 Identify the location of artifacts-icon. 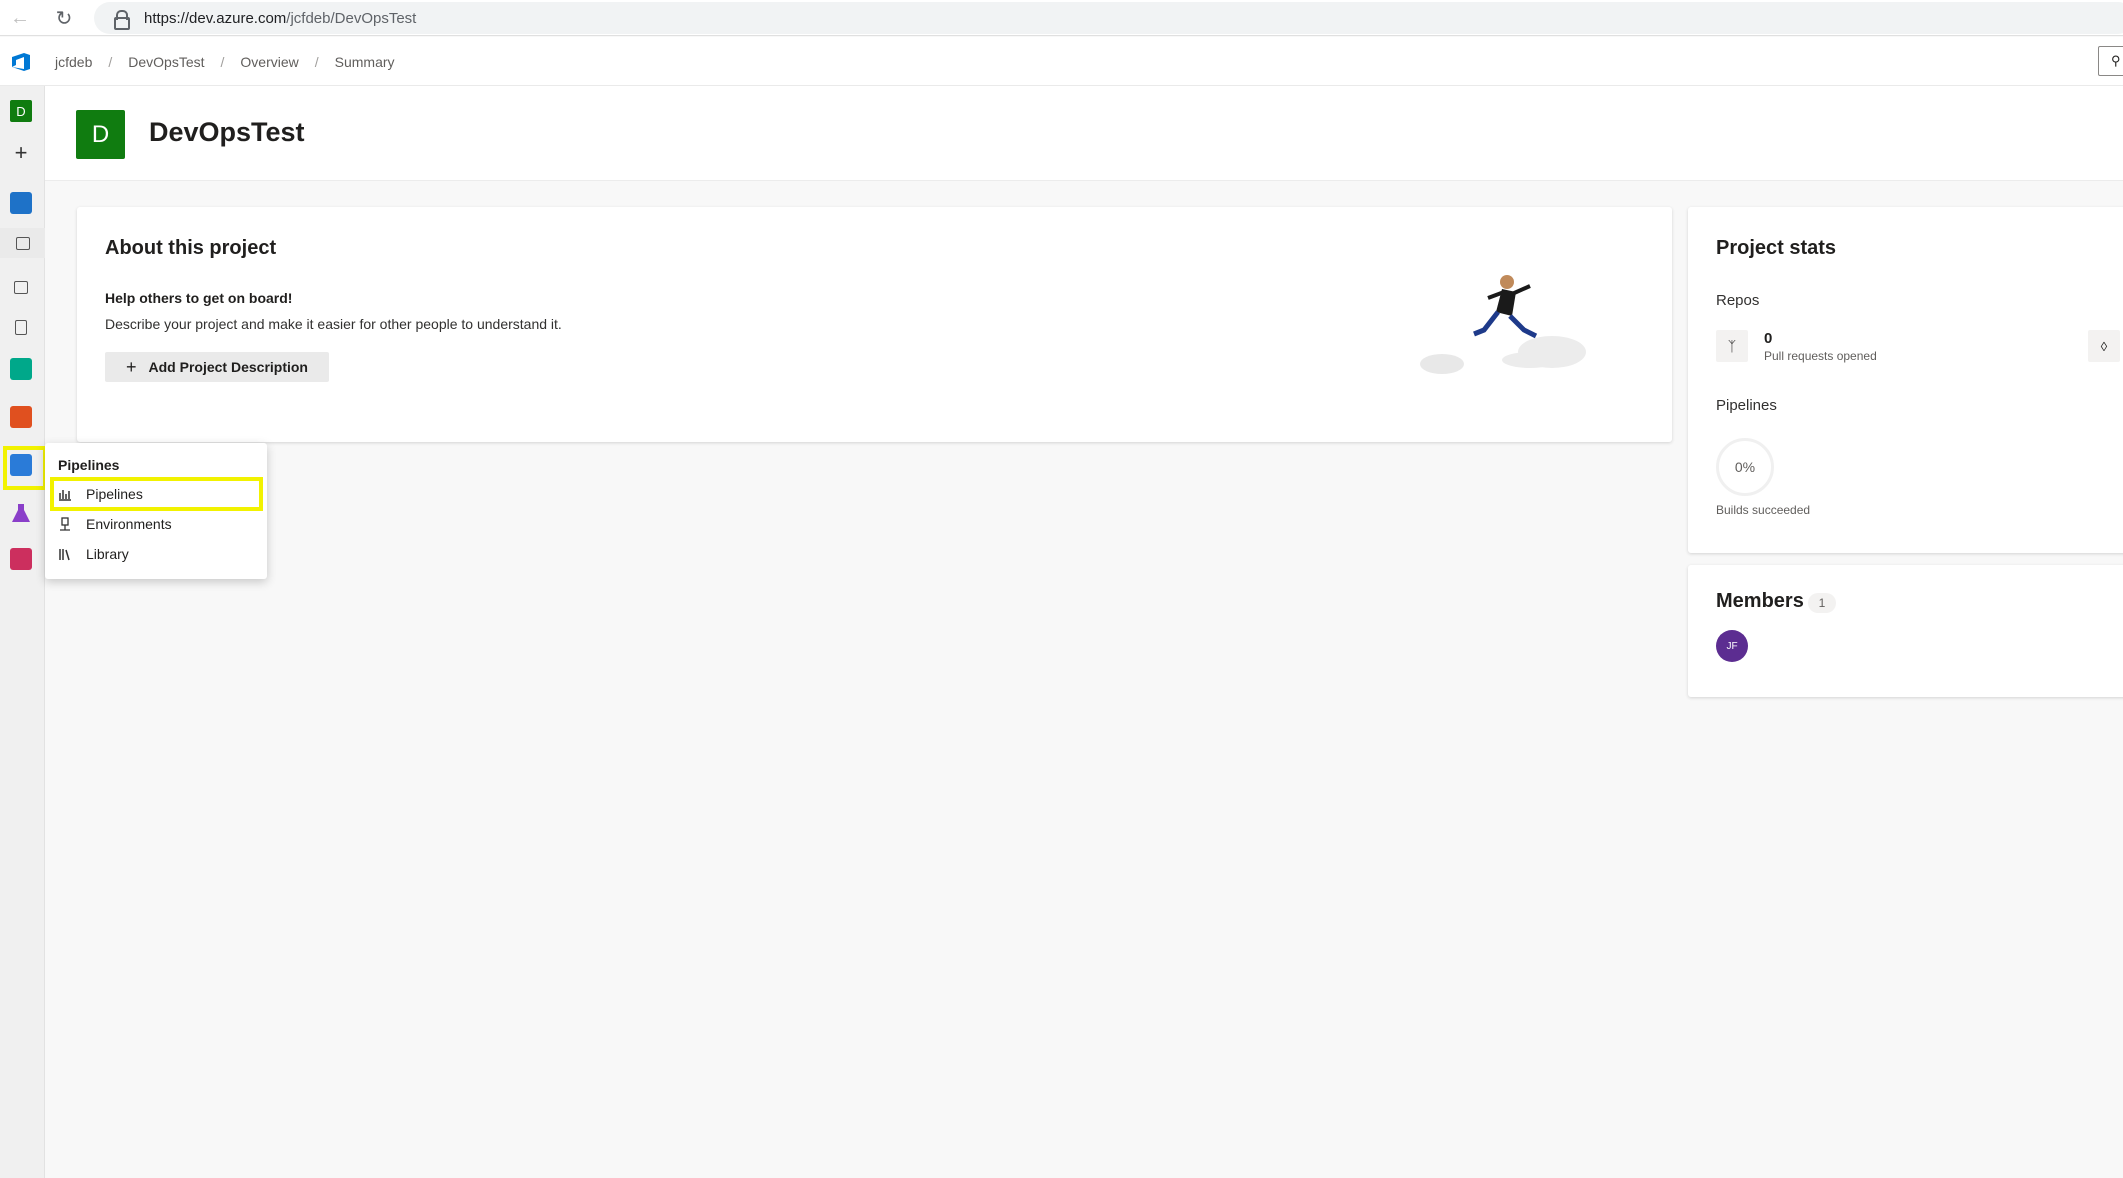
(21, 559).